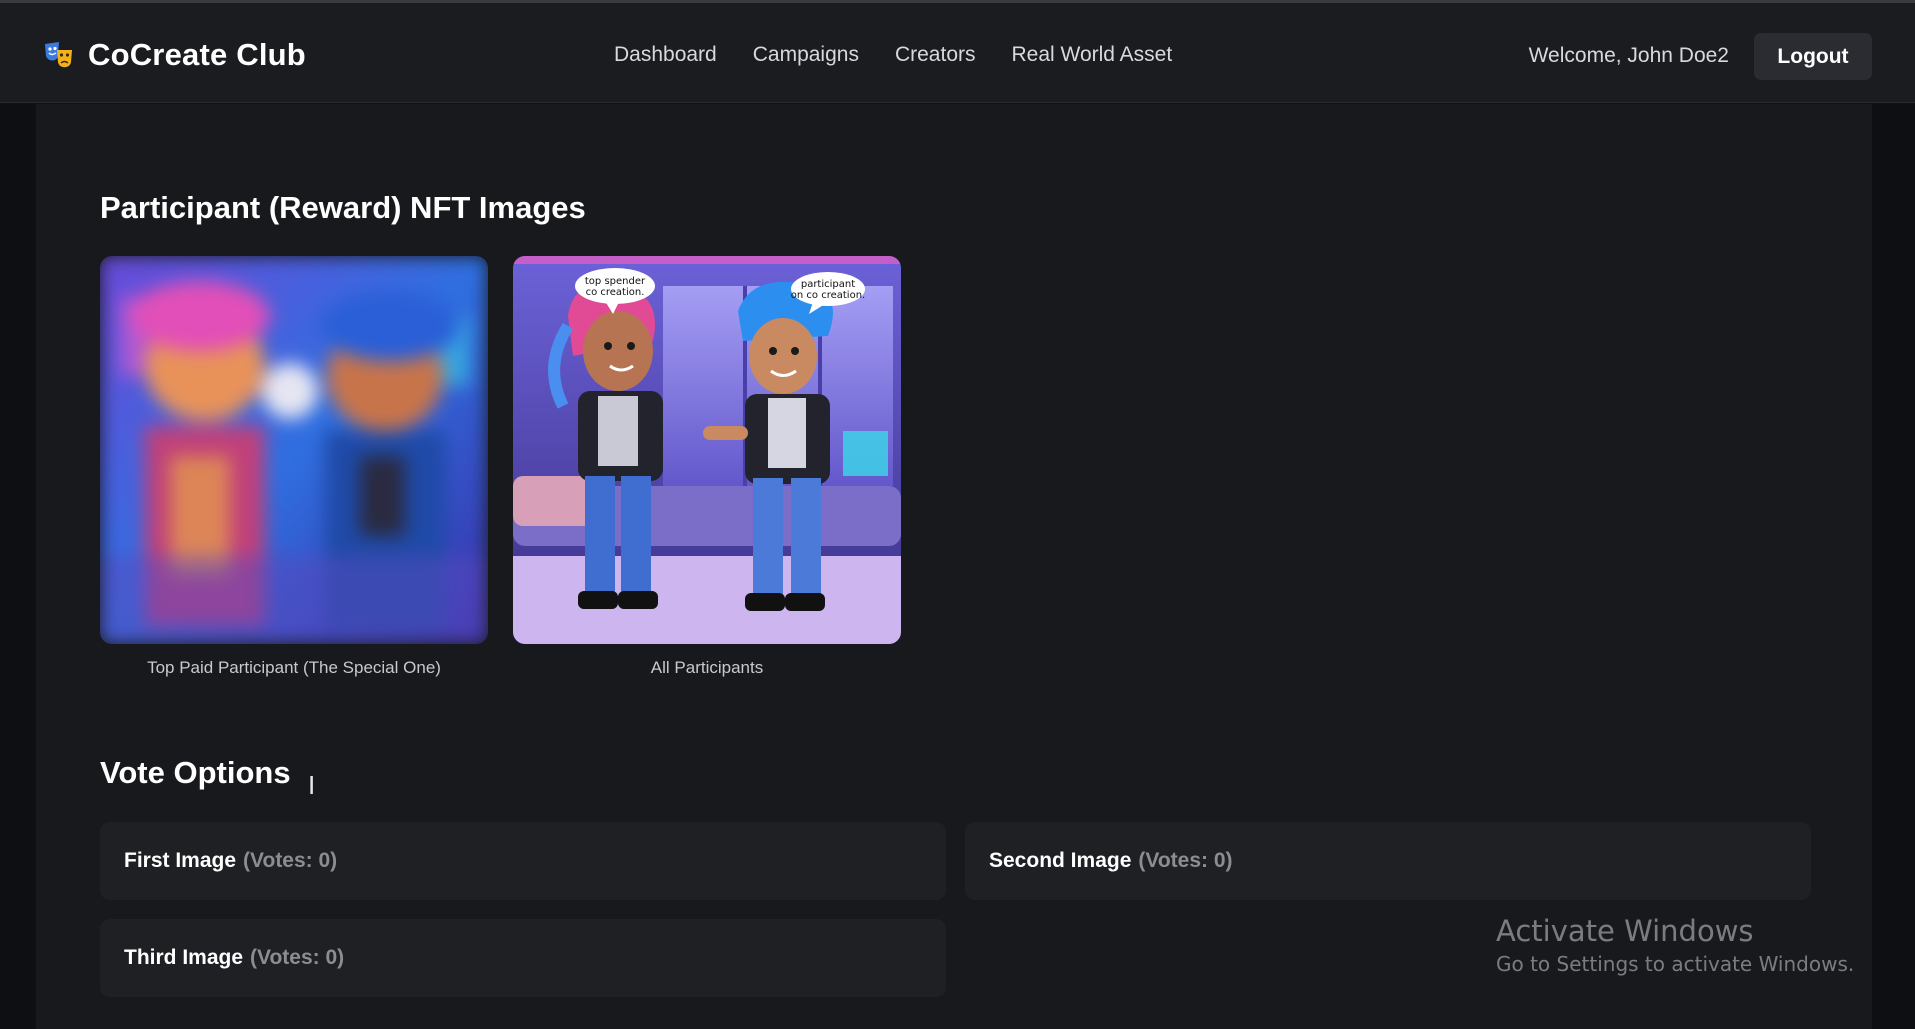  I want to click on text-cursor-icon: I, so click(312, 785).